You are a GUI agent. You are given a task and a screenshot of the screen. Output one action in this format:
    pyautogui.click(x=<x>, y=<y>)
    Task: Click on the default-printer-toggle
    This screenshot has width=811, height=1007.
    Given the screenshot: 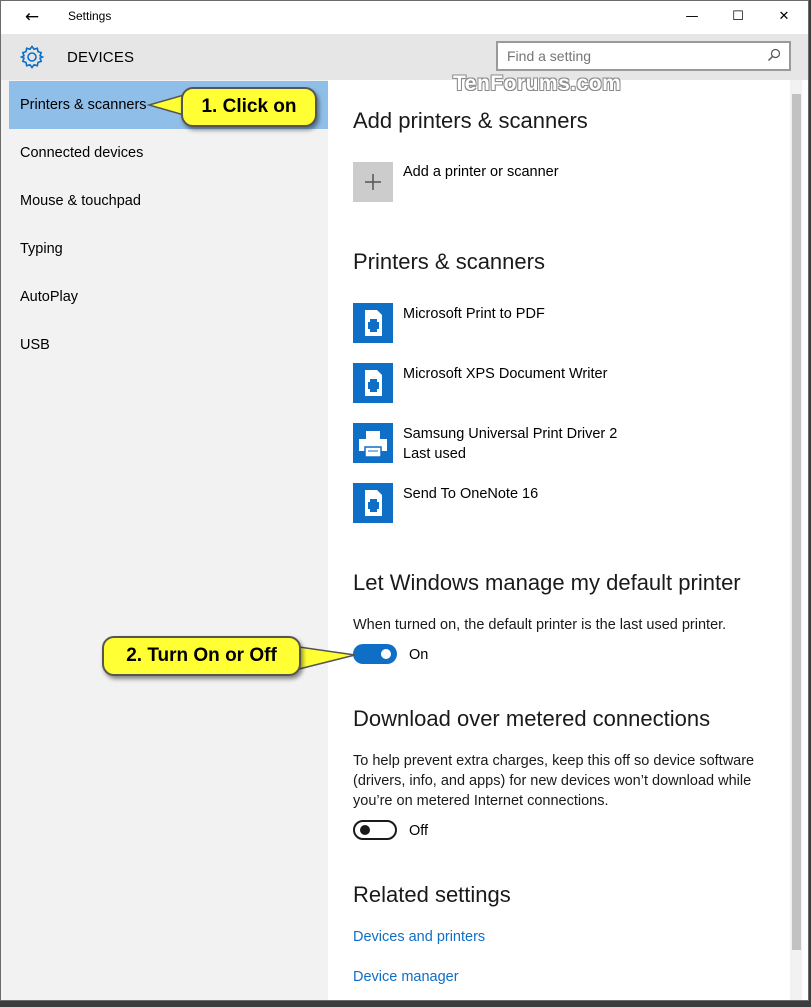 What is the action you would take?
    pyautogui.click(x=375, y=654)
    